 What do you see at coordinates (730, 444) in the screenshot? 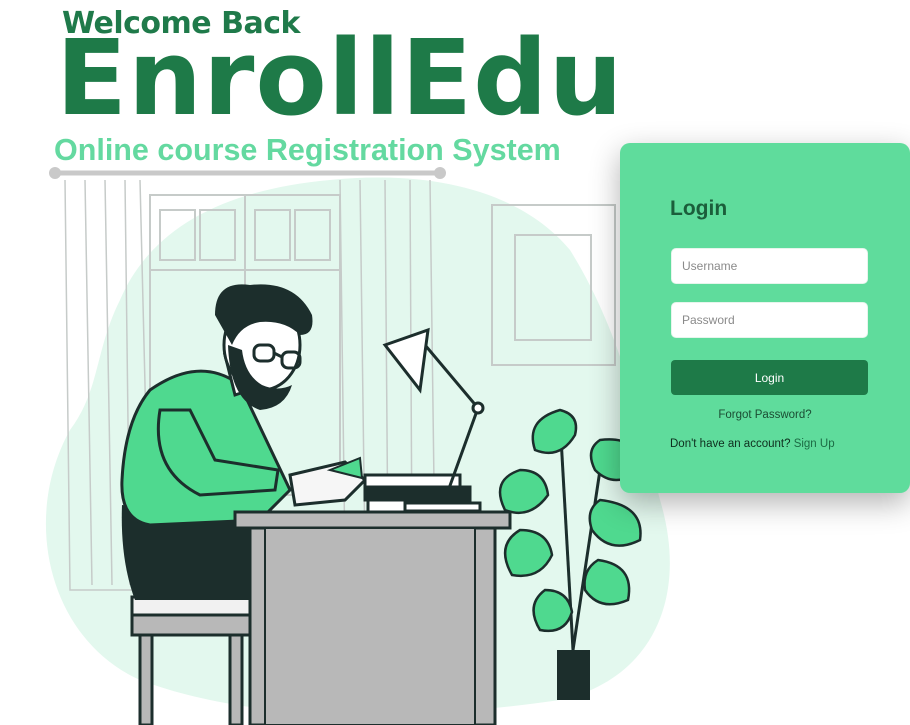
I see `signup-prompt: Don't have an account?` at bounding box center [730, 444].